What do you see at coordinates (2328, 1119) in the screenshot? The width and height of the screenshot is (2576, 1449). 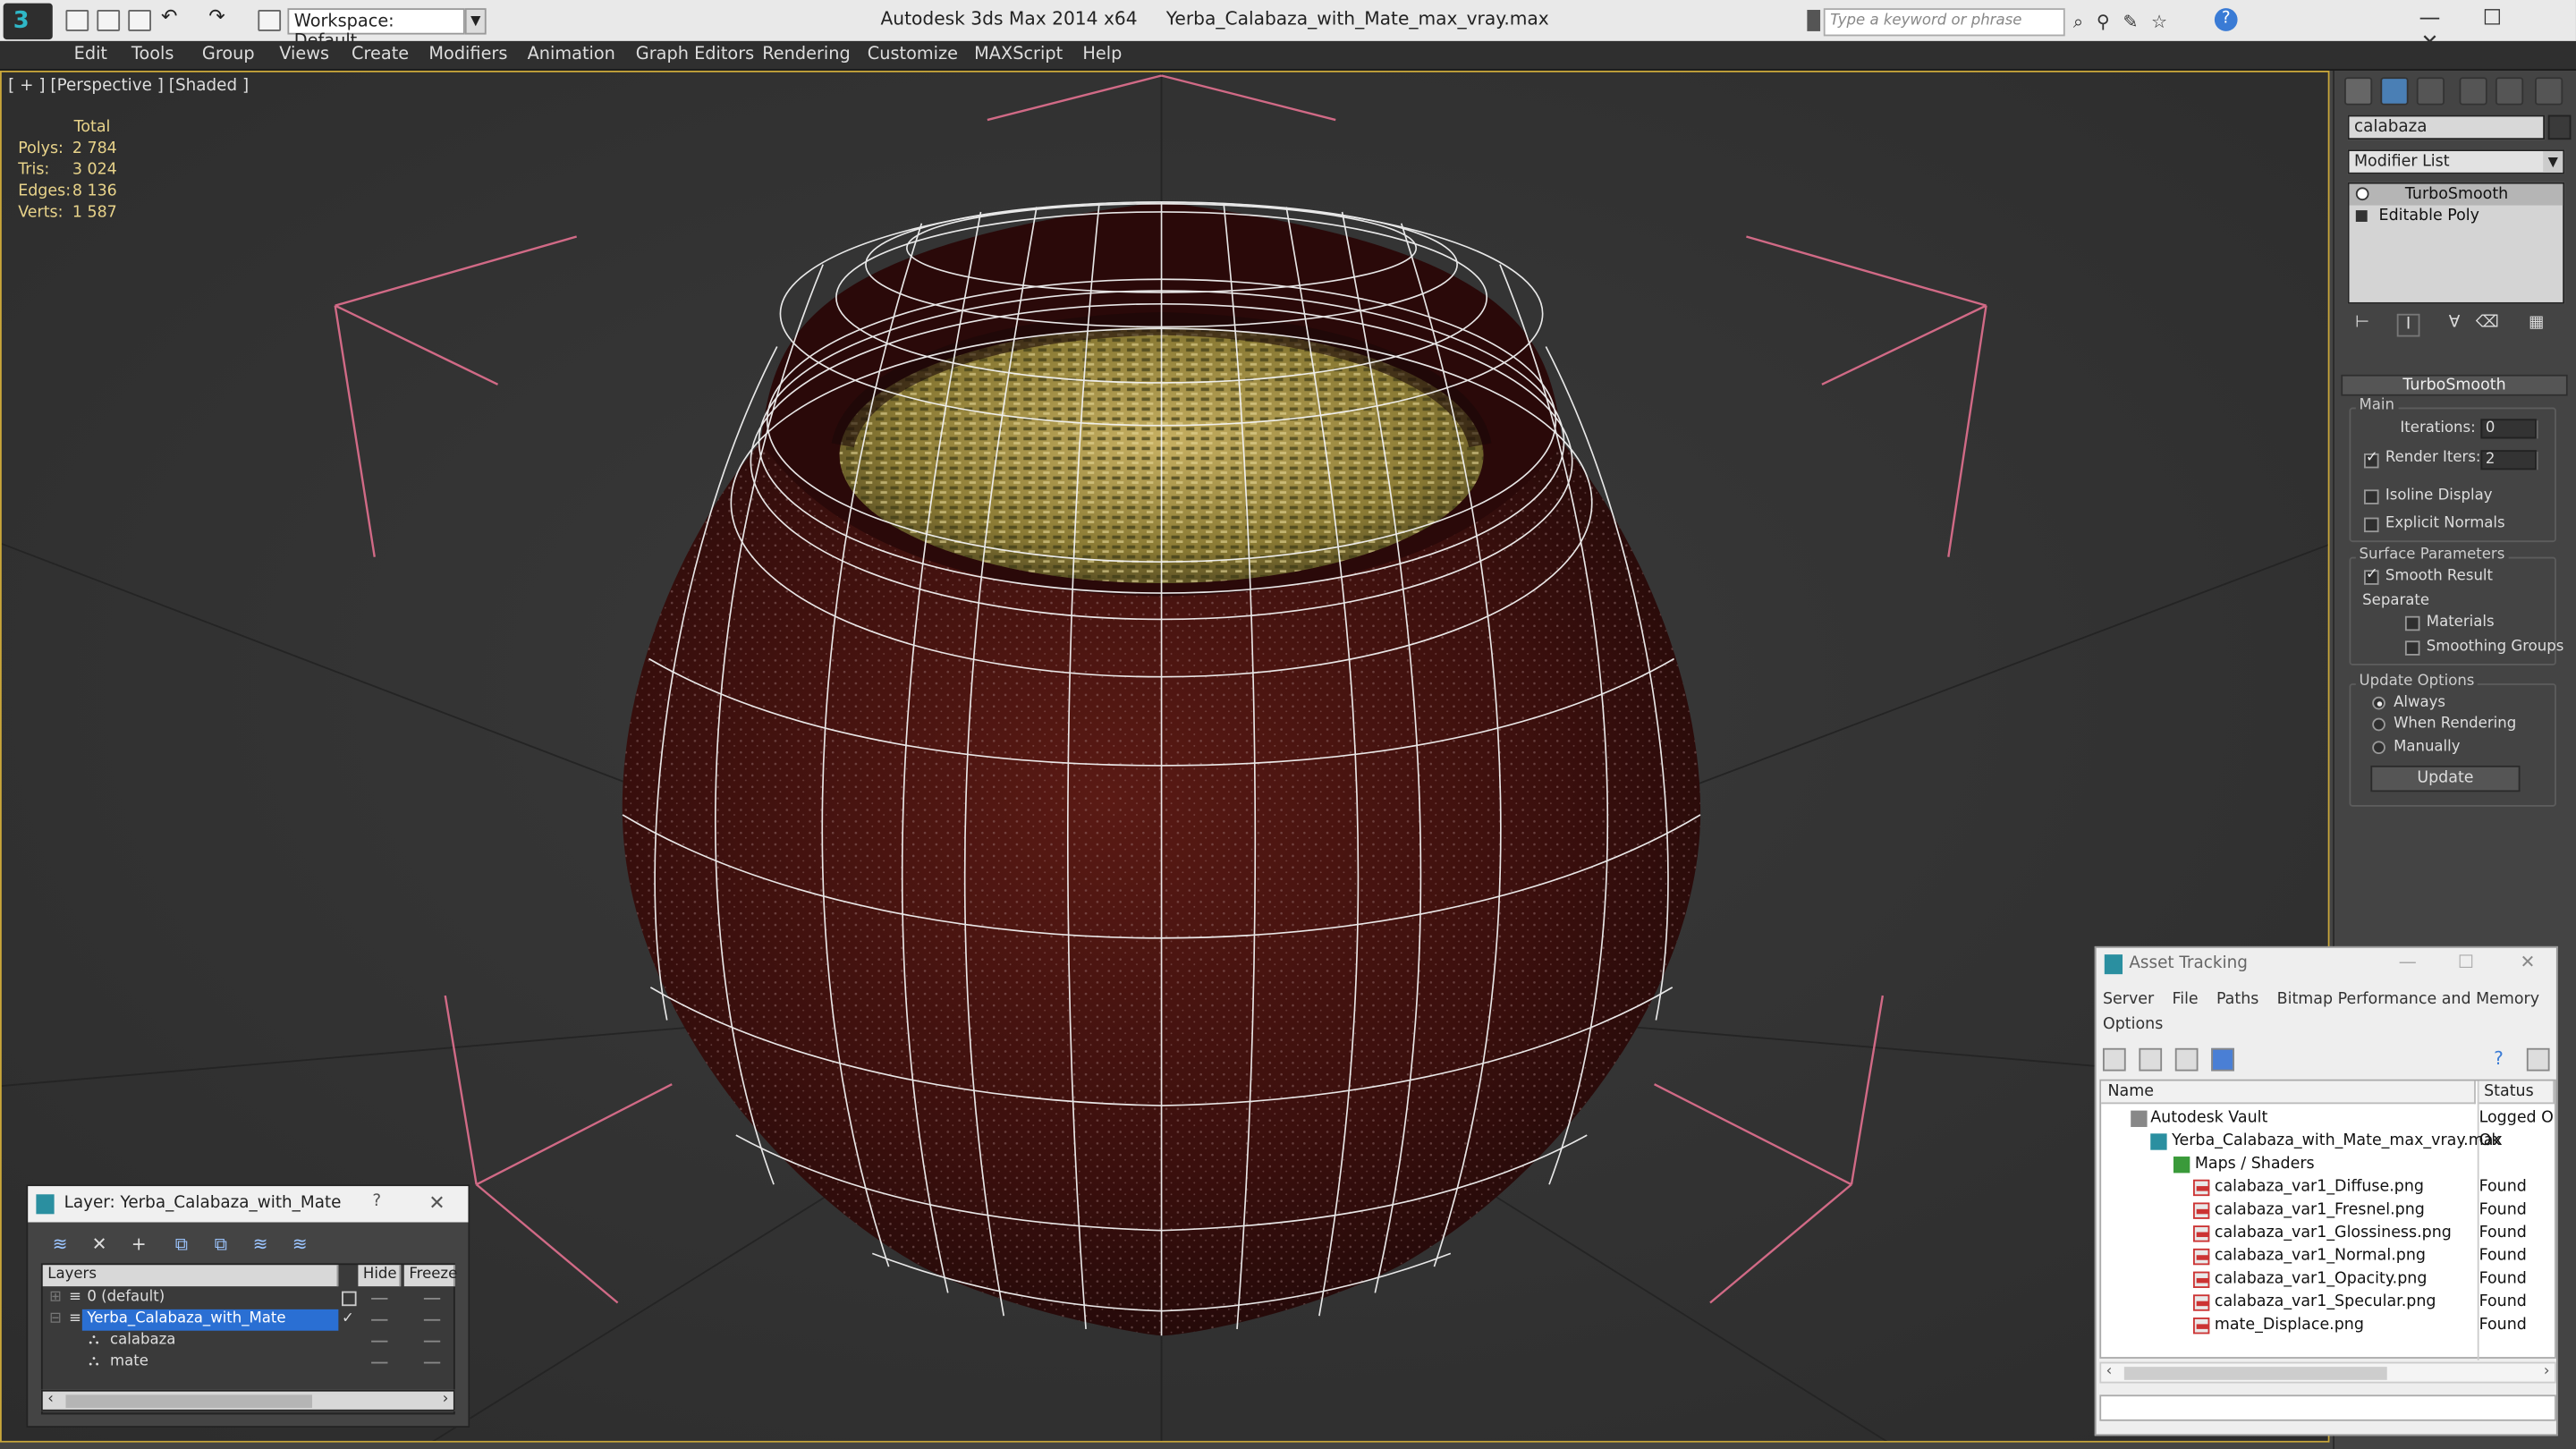 I see `asset-row: Autodesk VaultLogged Ou` at bounding box center [2328, 1119].